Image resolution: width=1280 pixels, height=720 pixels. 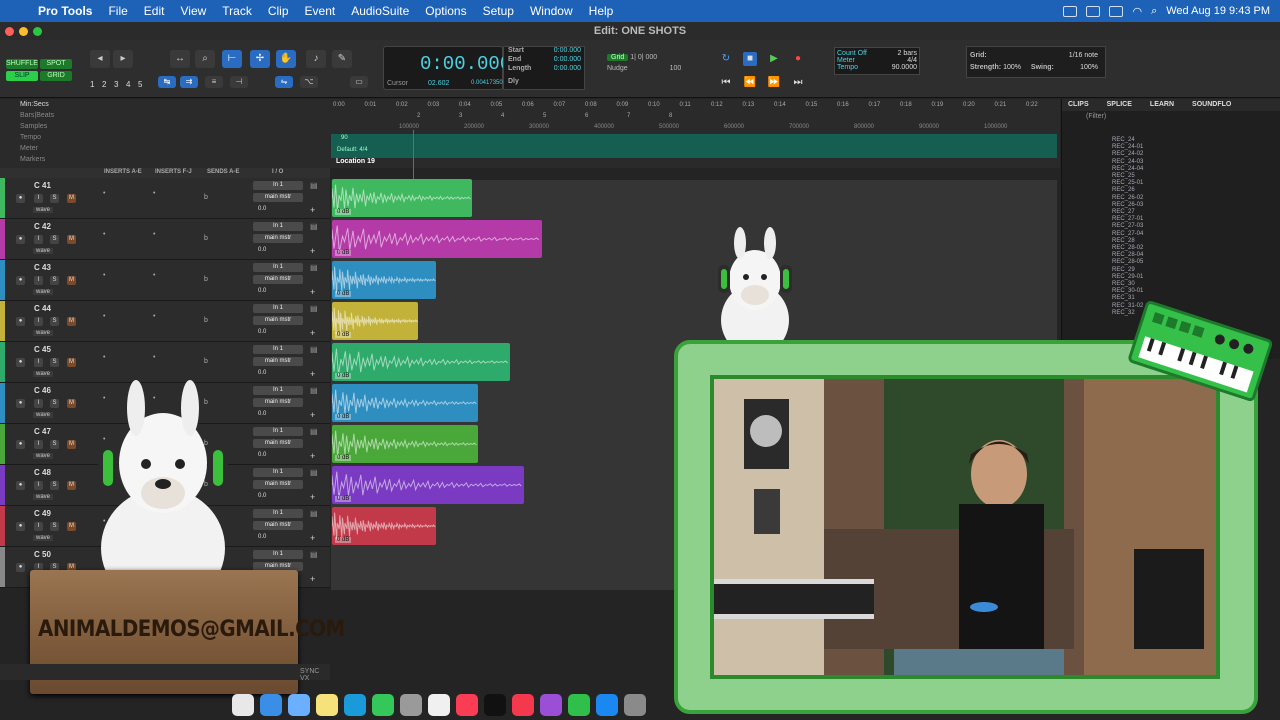 I want to click on clip-list-item: REC_24-03, so click(x=1127, y=162).